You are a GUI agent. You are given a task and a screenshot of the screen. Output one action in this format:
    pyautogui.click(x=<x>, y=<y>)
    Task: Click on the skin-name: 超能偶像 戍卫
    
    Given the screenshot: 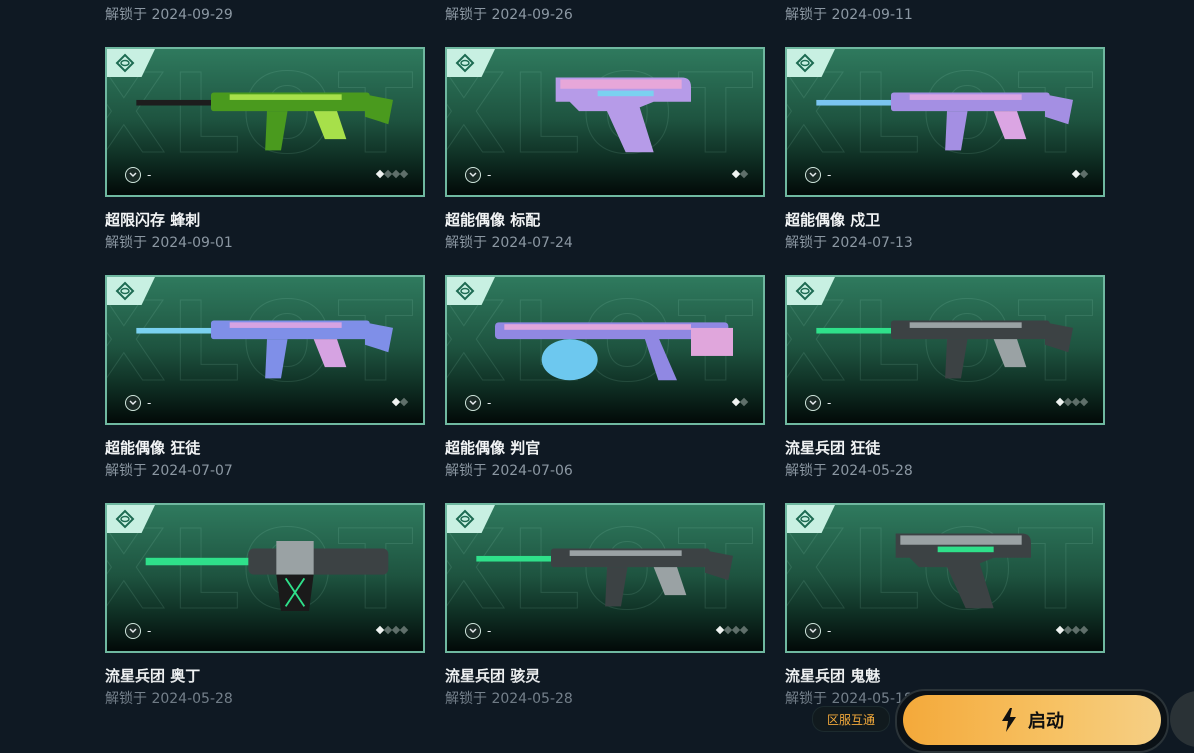 What is the action you would take?
    pyautogui.click(x=833, y=220)
    